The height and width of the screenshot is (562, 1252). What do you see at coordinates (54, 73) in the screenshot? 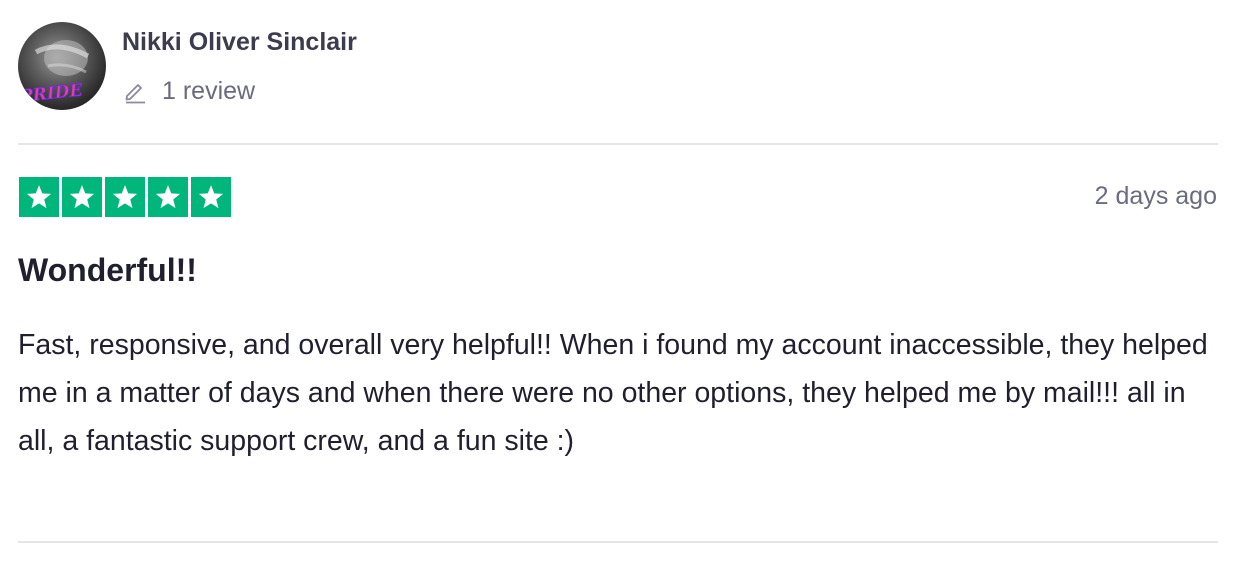
I see `avatar-image: PRIDE` at bounding box center [54, 73].